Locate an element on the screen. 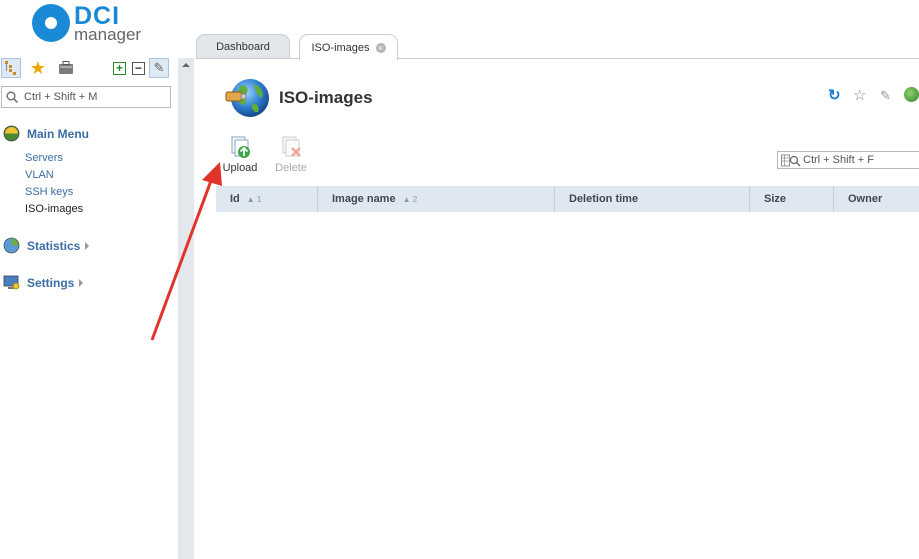 The width and height of the screenshot is (919, 559). collapse-all-icon: − is located at coordinates (138, 68).